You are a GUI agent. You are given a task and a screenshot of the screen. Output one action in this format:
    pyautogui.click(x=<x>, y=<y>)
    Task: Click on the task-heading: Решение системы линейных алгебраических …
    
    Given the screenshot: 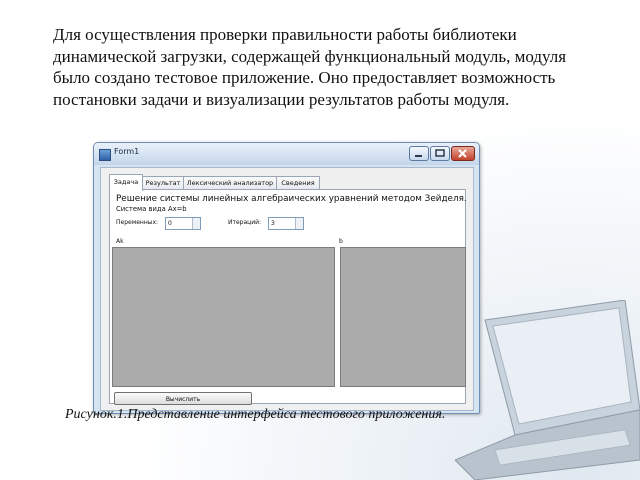 What is the action you would take?
    pyautogui.click(x=291, y=199)
    